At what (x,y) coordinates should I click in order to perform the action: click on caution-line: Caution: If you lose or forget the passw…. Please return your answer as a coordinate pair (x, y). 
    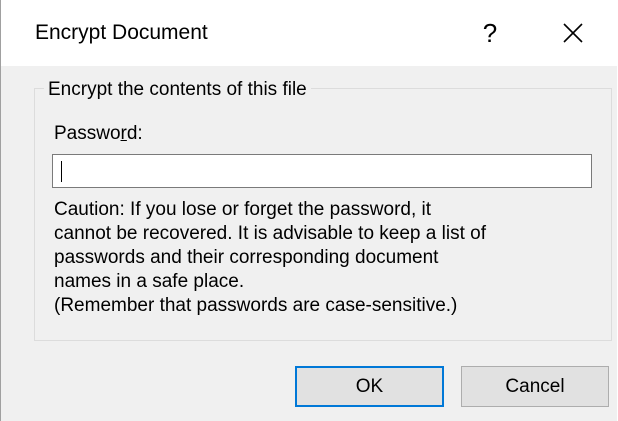
    Looking at the image, I should click on (243, 209).